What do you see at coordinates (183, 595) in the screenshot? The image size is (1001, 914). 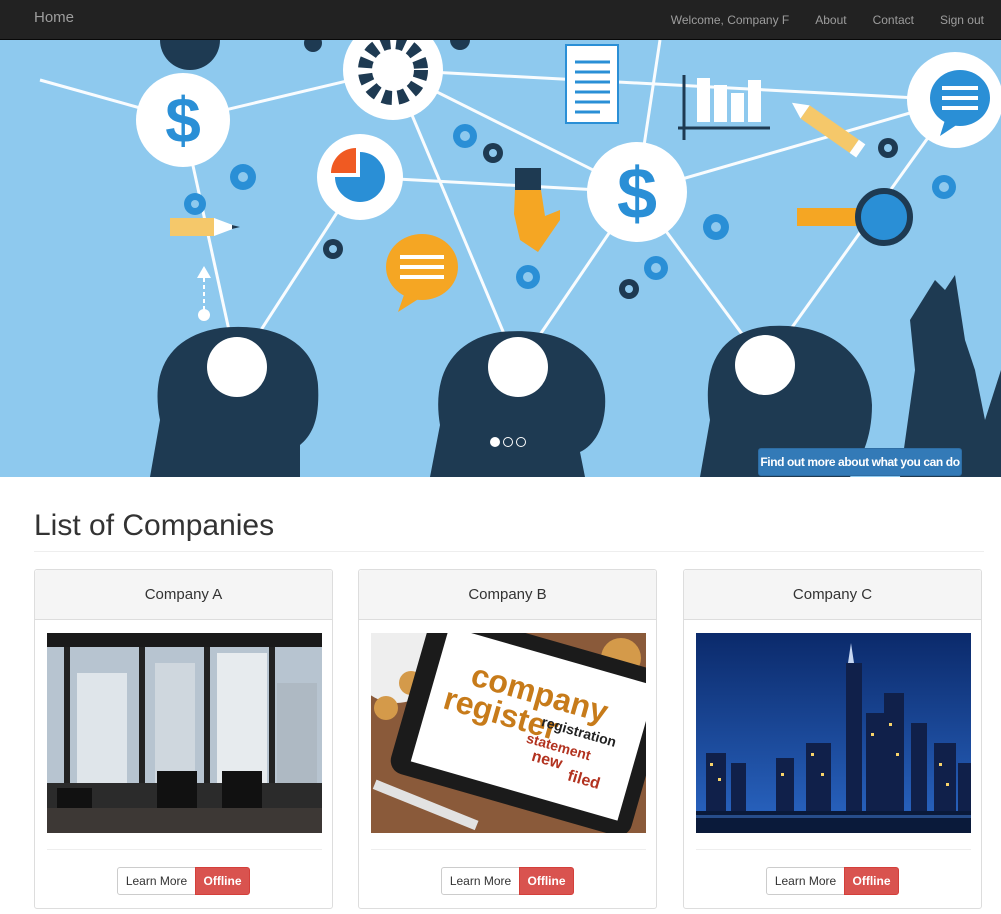 I see `company-name: Company A` at bounding box center [183, 595].